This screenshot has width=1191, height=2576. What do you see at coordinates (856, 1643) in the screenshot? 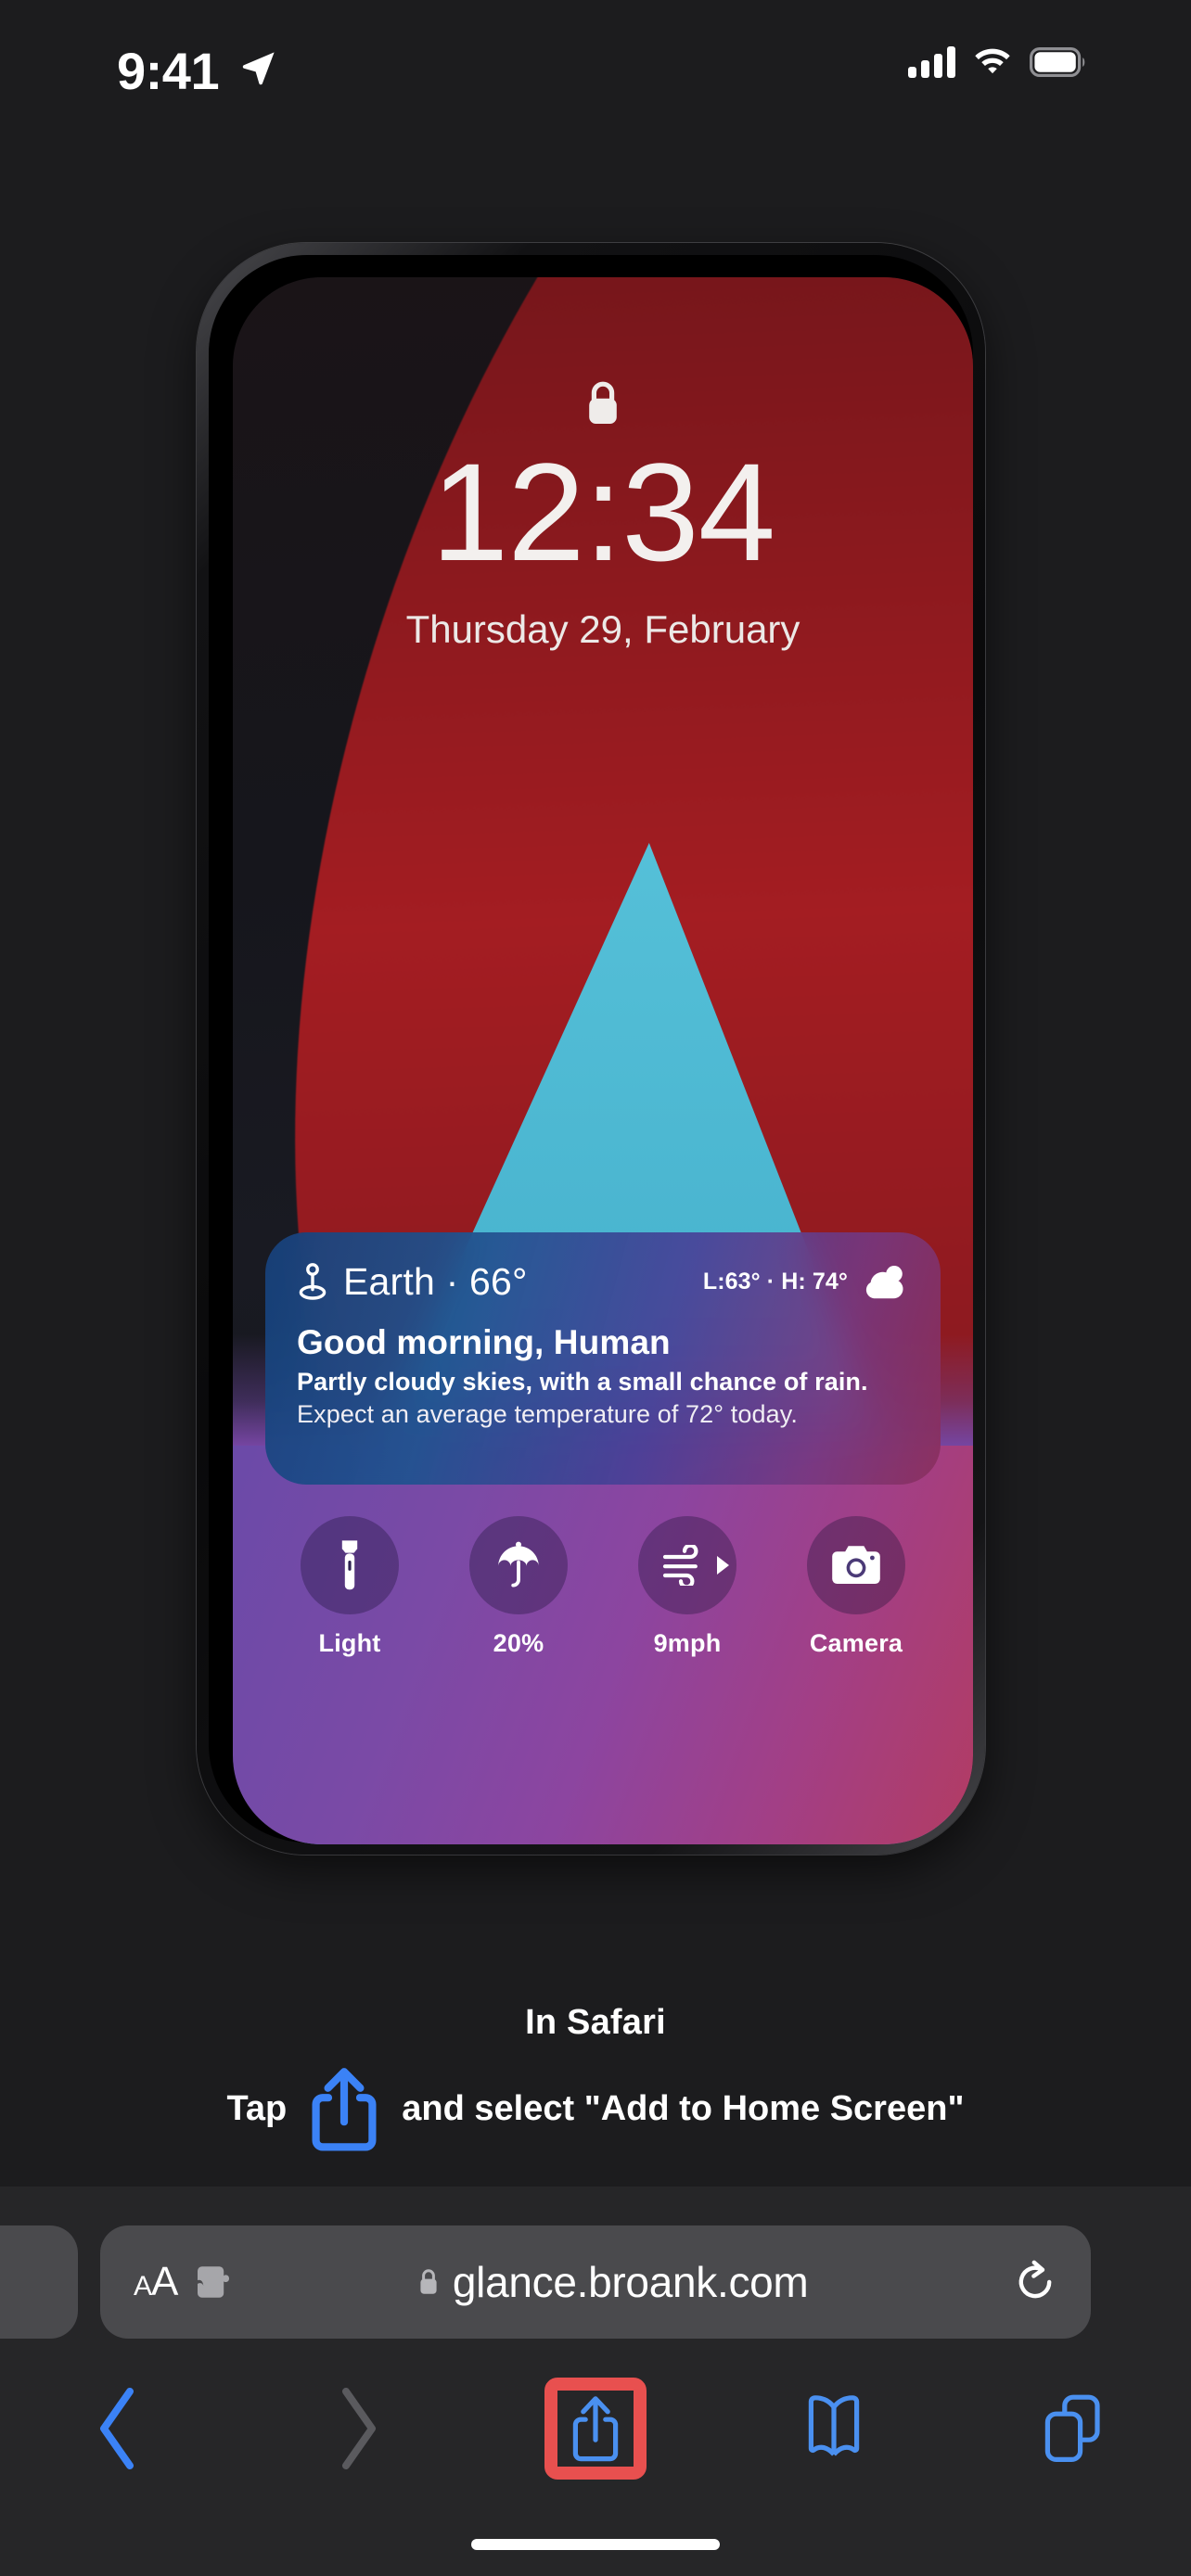
I see `quick-action-camera-label: Camera` at bounding box center [856, 1643].